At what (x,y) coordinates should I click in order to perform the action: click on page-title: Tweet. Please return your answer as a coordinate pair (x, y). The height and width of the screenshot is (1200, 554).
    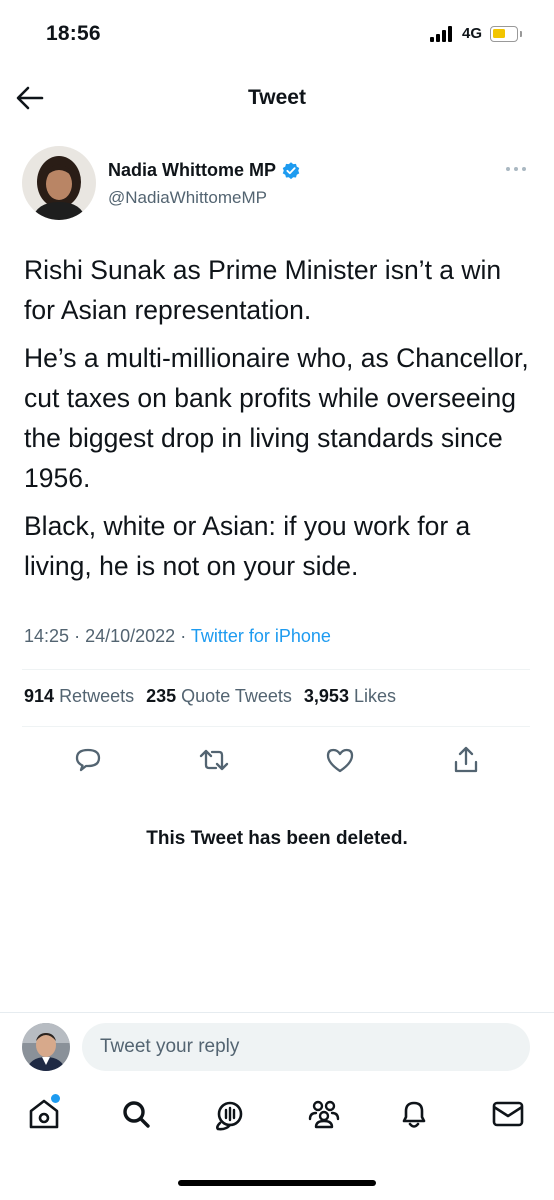
    Looking at the image, I should click on (277, 97).